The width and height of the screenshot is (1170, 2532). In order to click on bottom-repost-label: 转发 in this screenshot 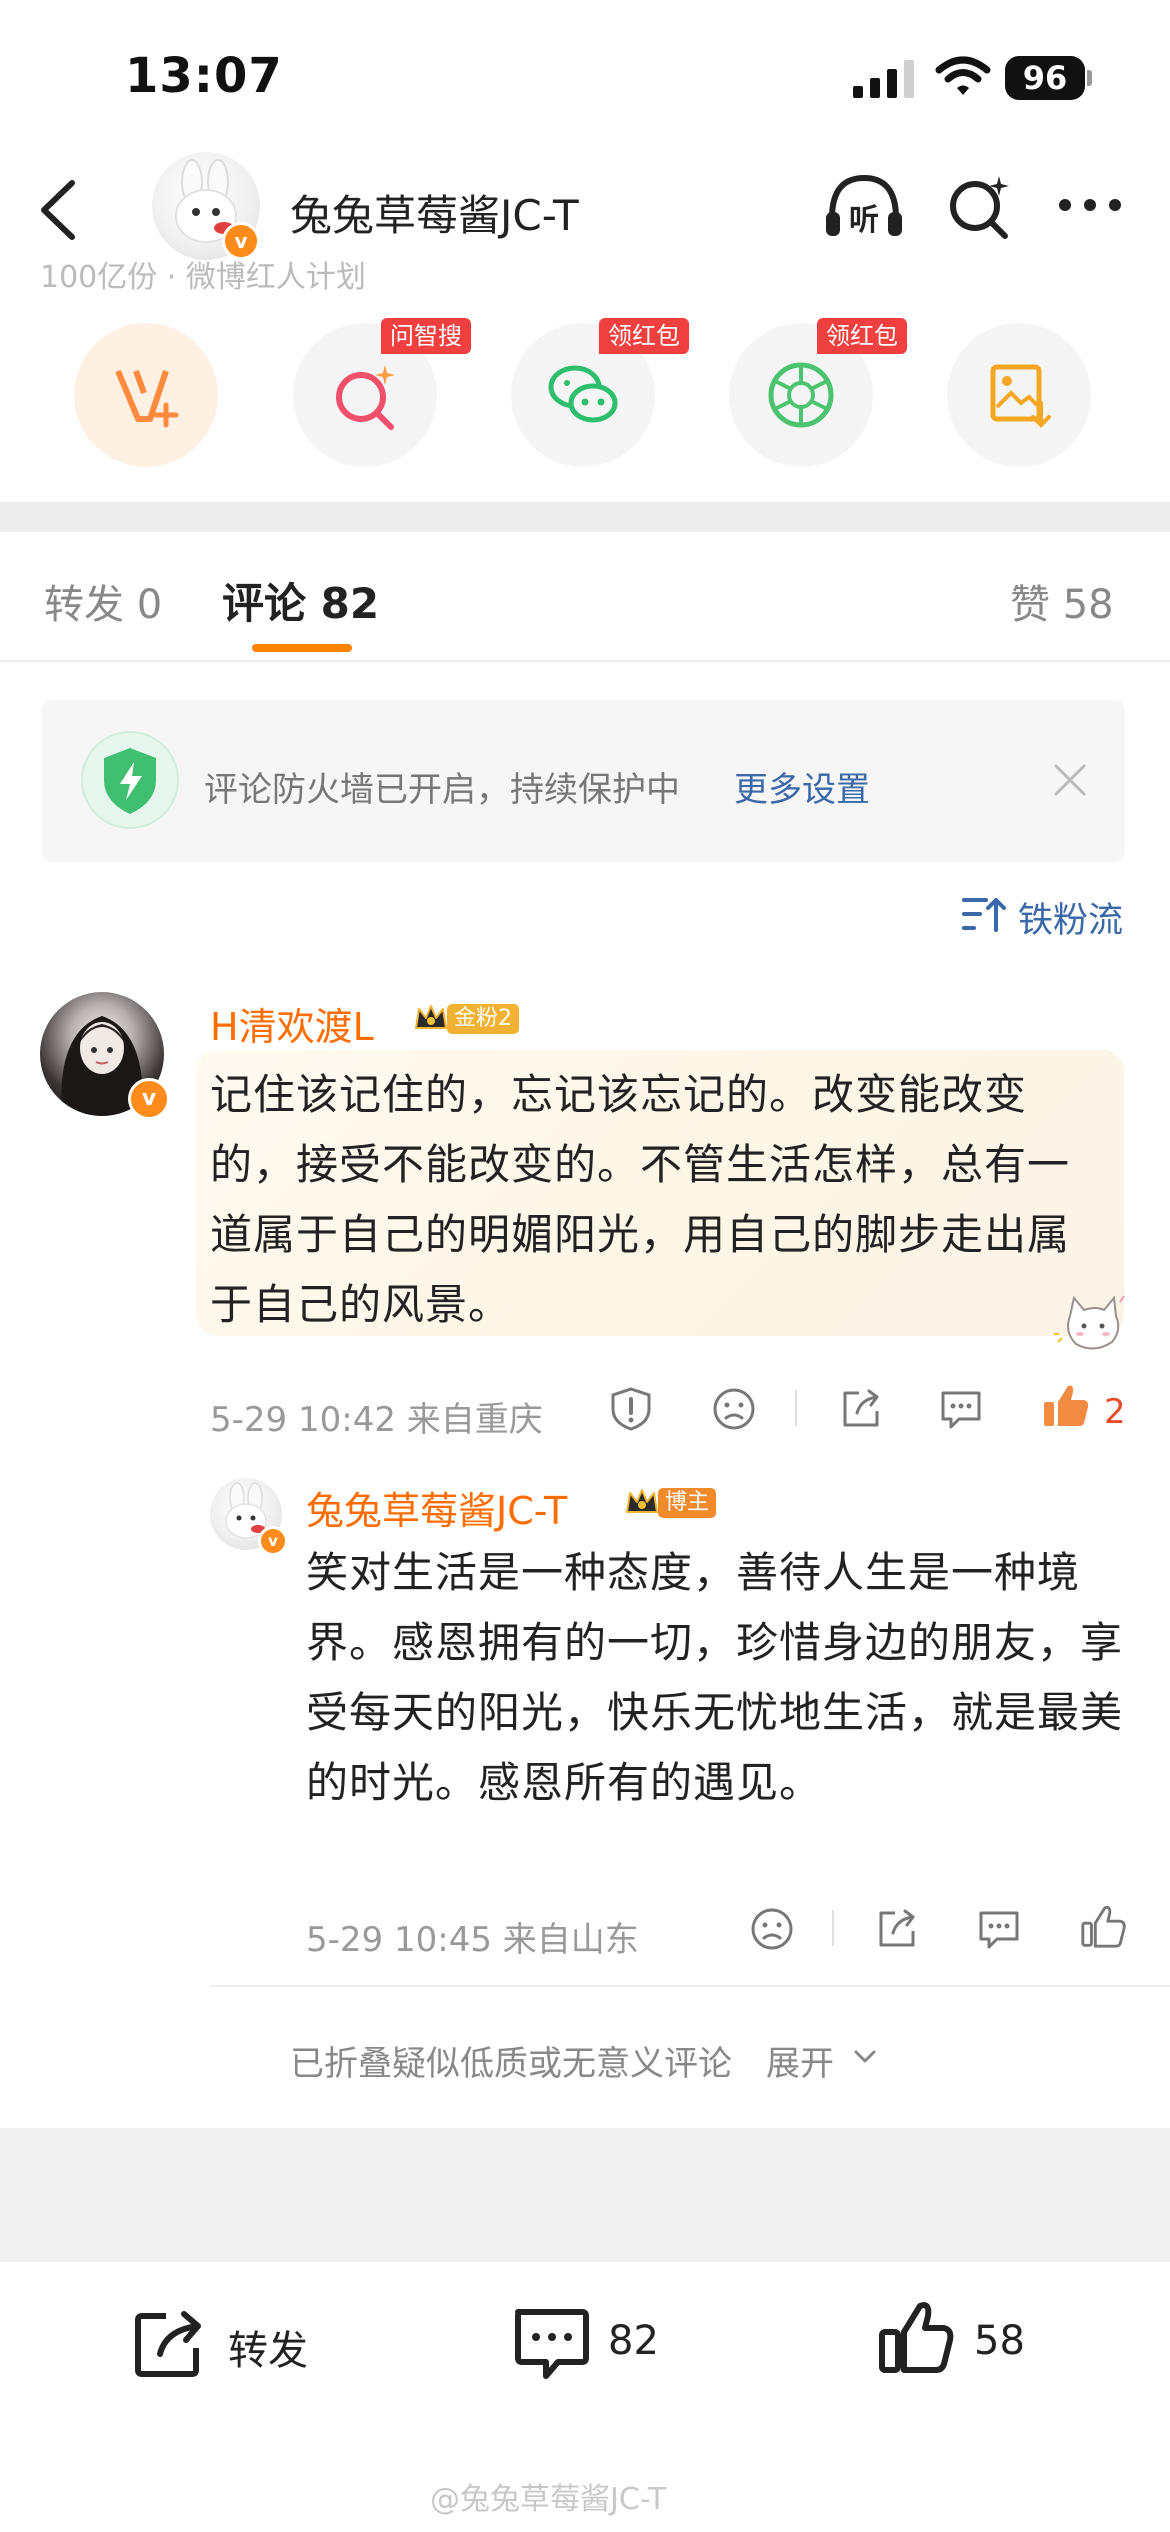, I will do `click(268, 2347)`.